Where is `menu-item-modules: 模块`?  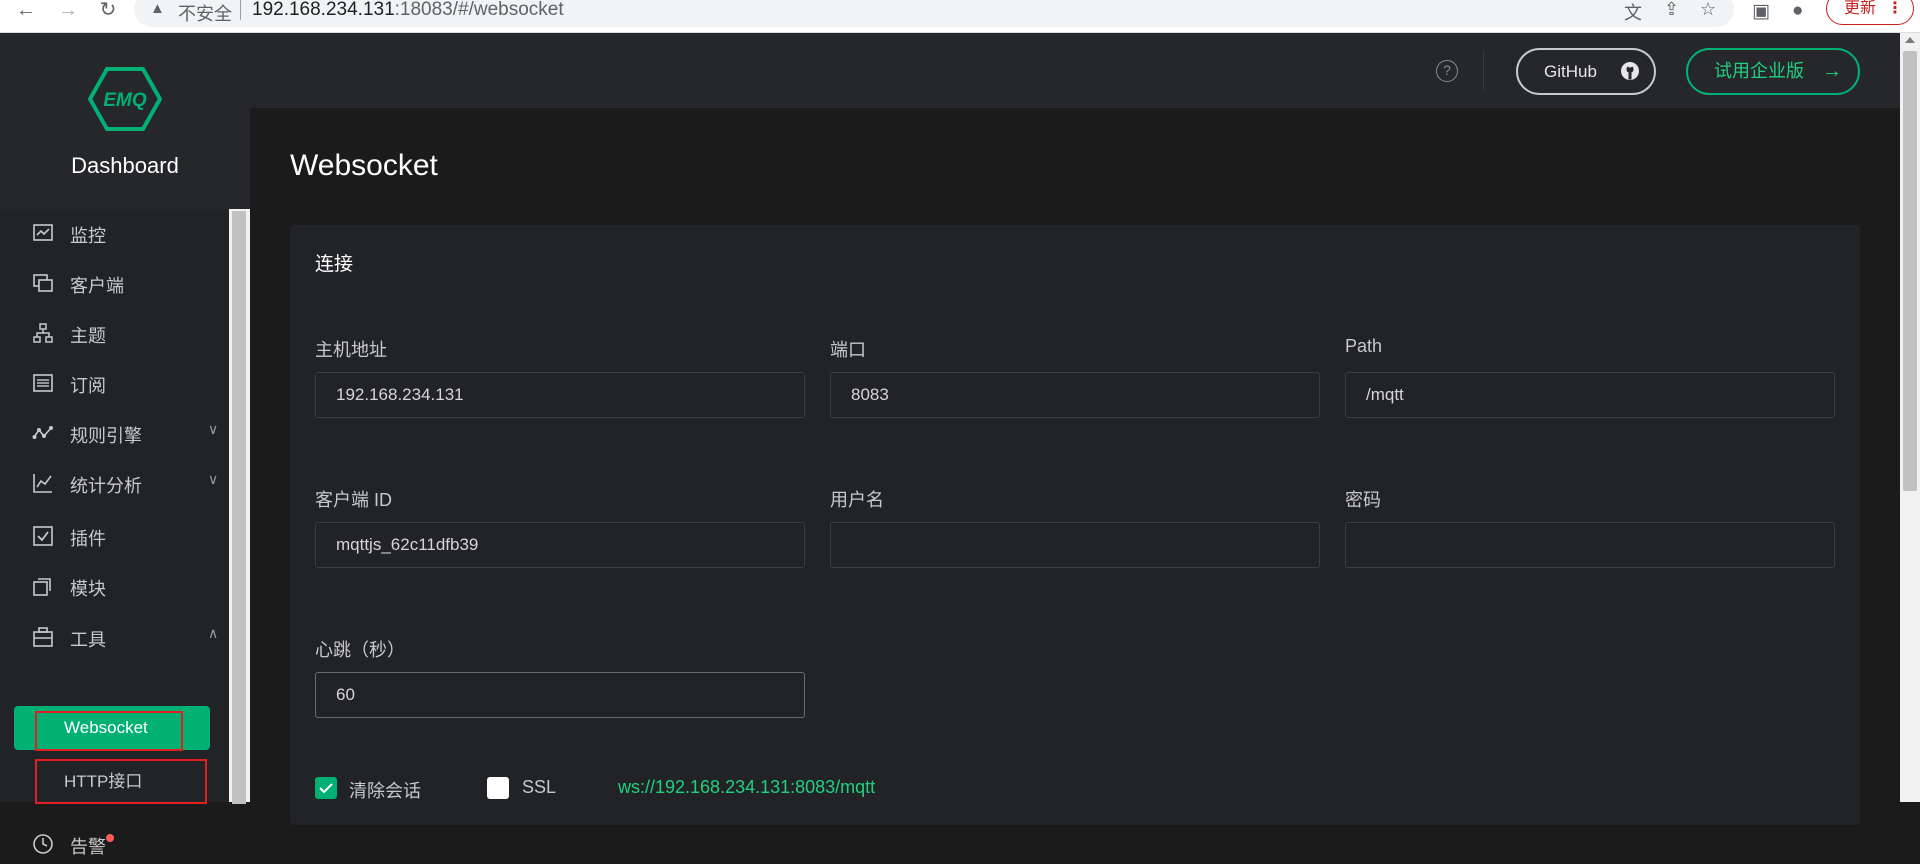 menu-item-modules: 模块 is located at coordinates (115, 586).